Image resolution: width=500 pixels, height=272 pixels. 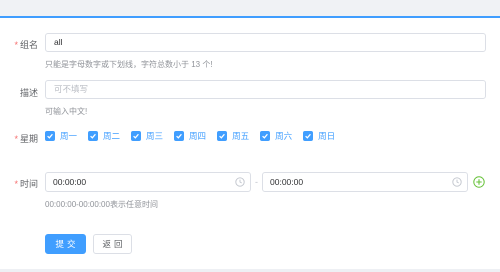 I want to click on description-input: 可不填写, so click(x=265, y=89).